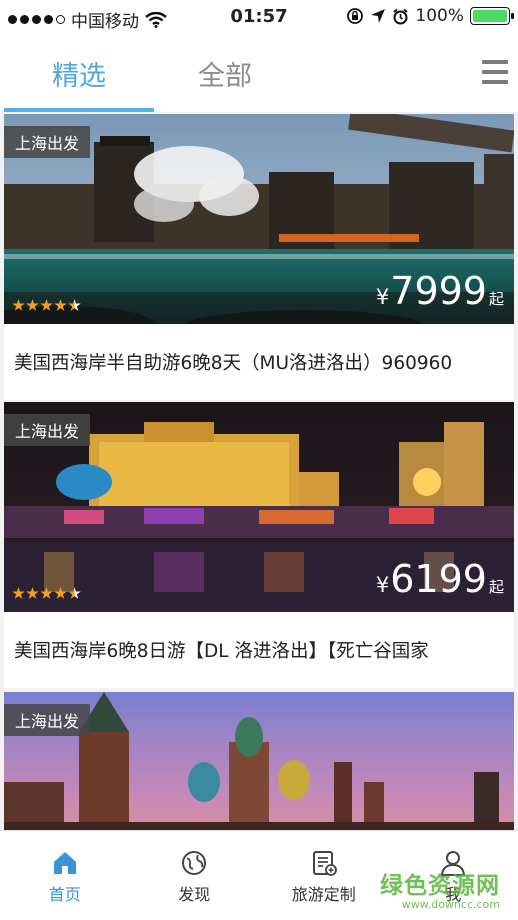 Image resolution: width=518 pixels, height=920 pixels. I want to click on status-right: 100%, so click(430, 16).